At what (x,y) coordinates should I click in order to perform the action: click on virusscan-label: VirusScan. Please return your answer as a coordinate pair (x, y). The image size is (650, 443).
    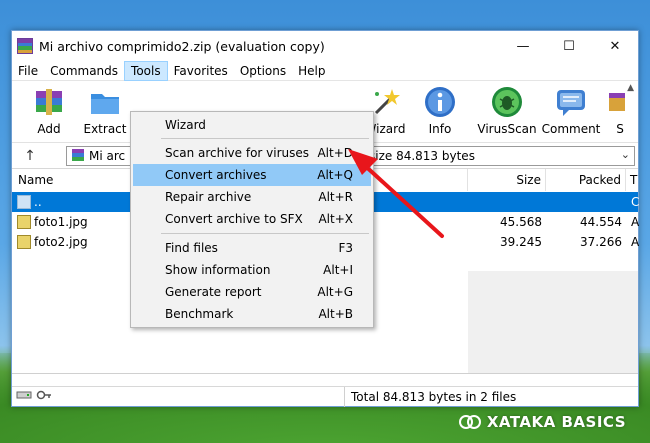
    Looking at the image, I should click on (507, 129).